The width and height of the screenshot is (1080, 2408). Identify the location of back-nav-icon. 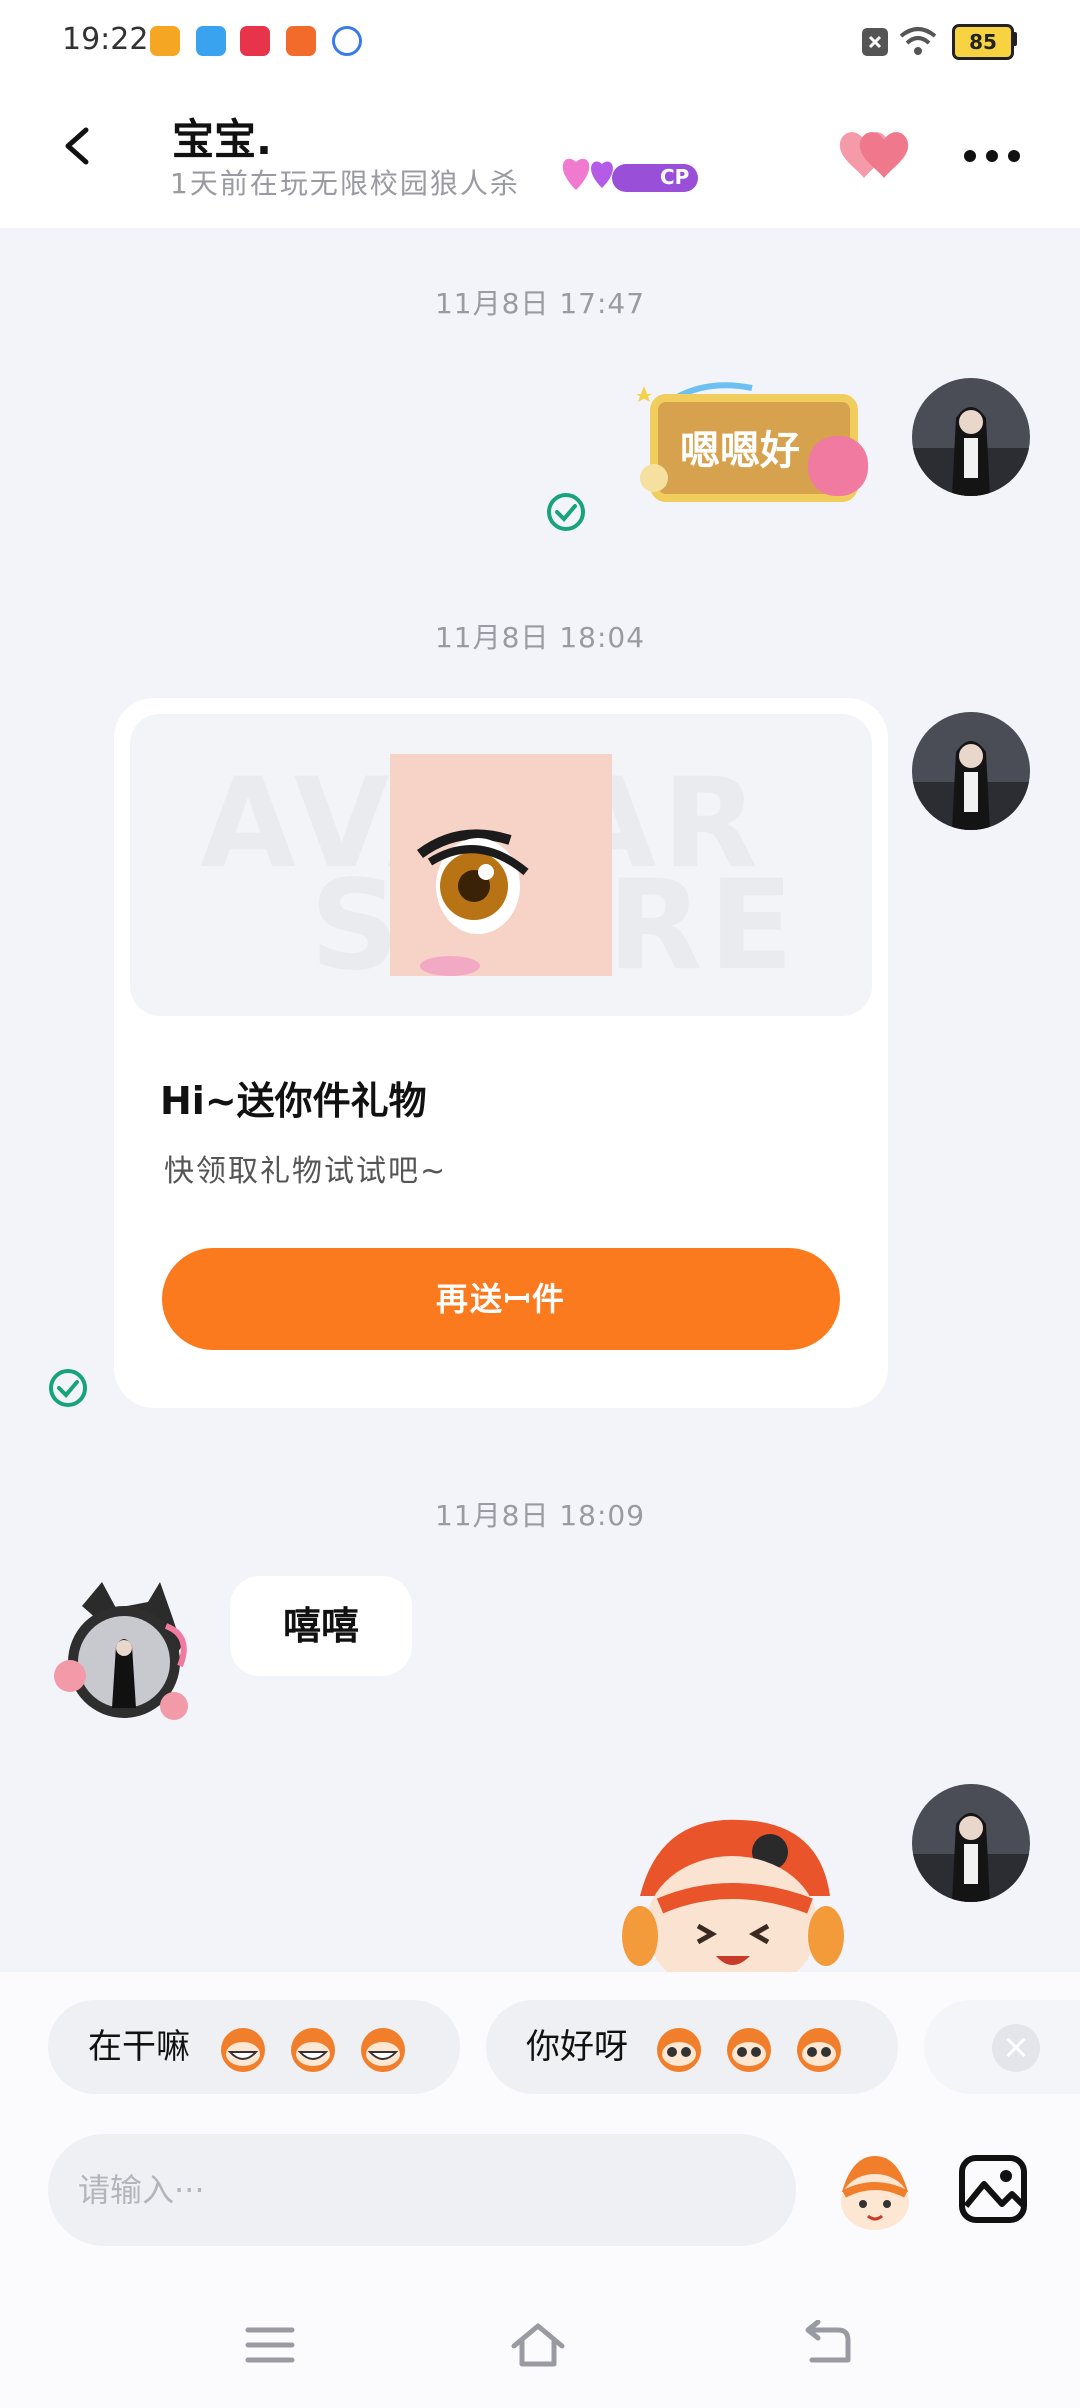
(826, 2345).